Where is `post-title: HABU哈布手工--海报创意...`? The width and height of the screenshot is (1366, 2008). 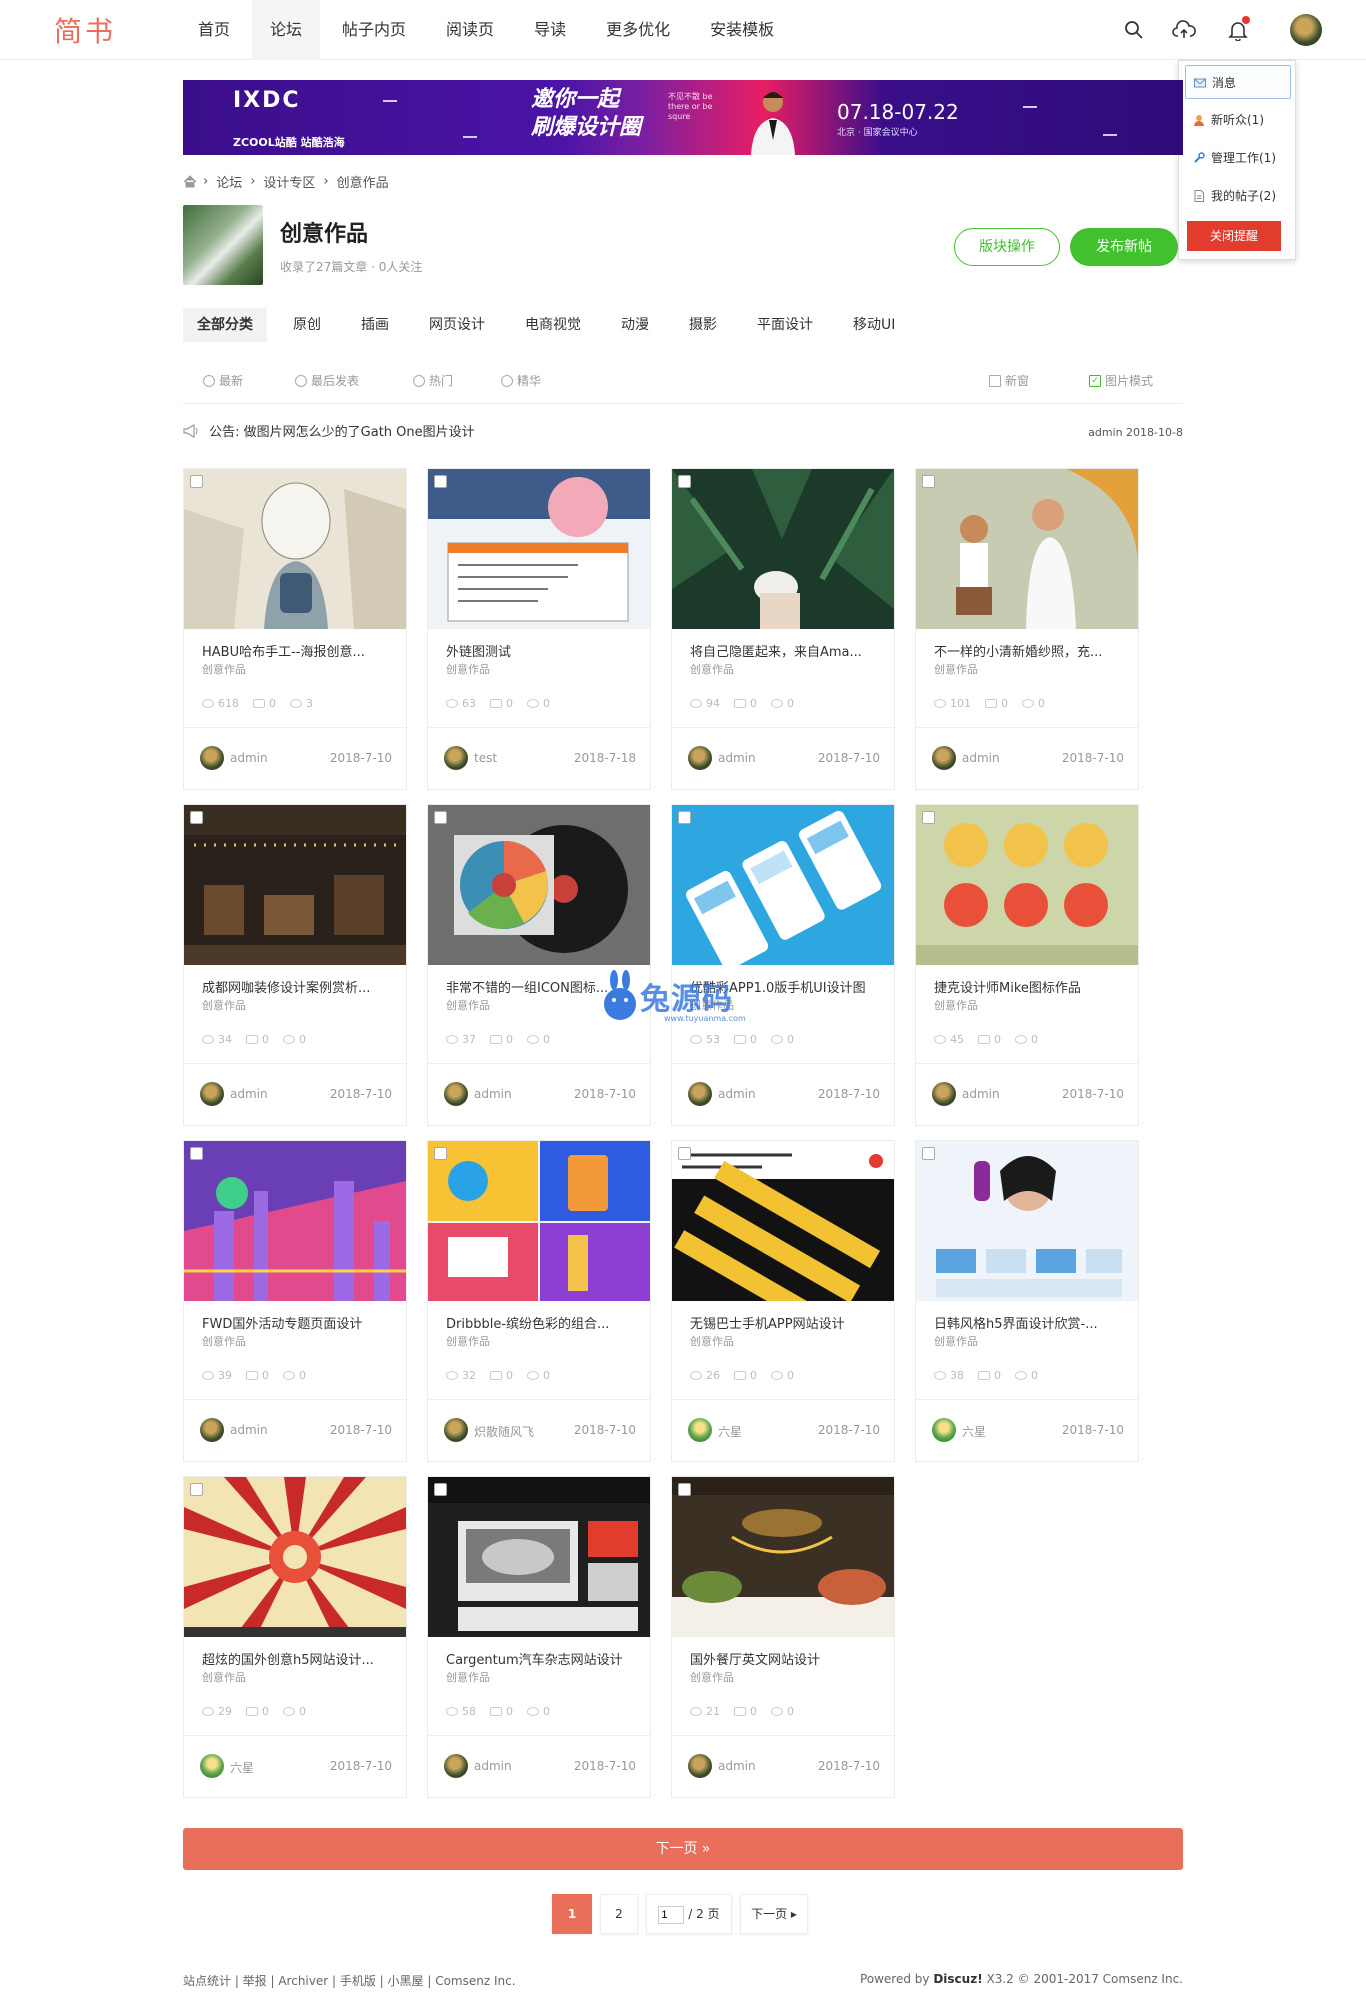 post-title: HABU哈布手工--海报创意... is located at coordinates (297, 650).